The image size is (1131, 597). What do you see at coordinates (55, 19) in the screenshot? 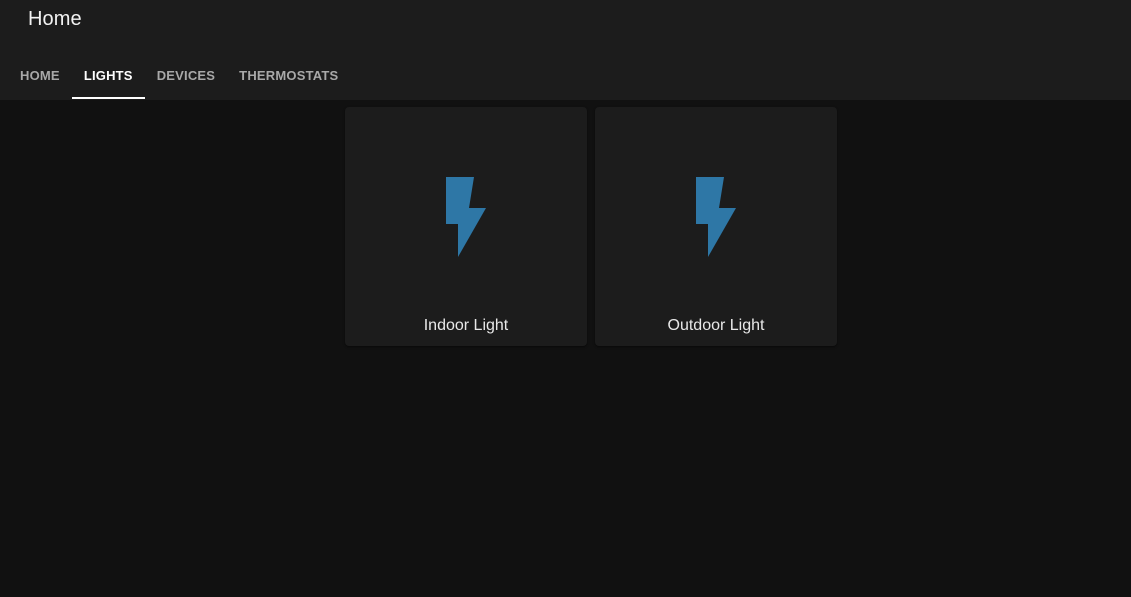
I see `page-title: Home` at bounding box center [55, 19].